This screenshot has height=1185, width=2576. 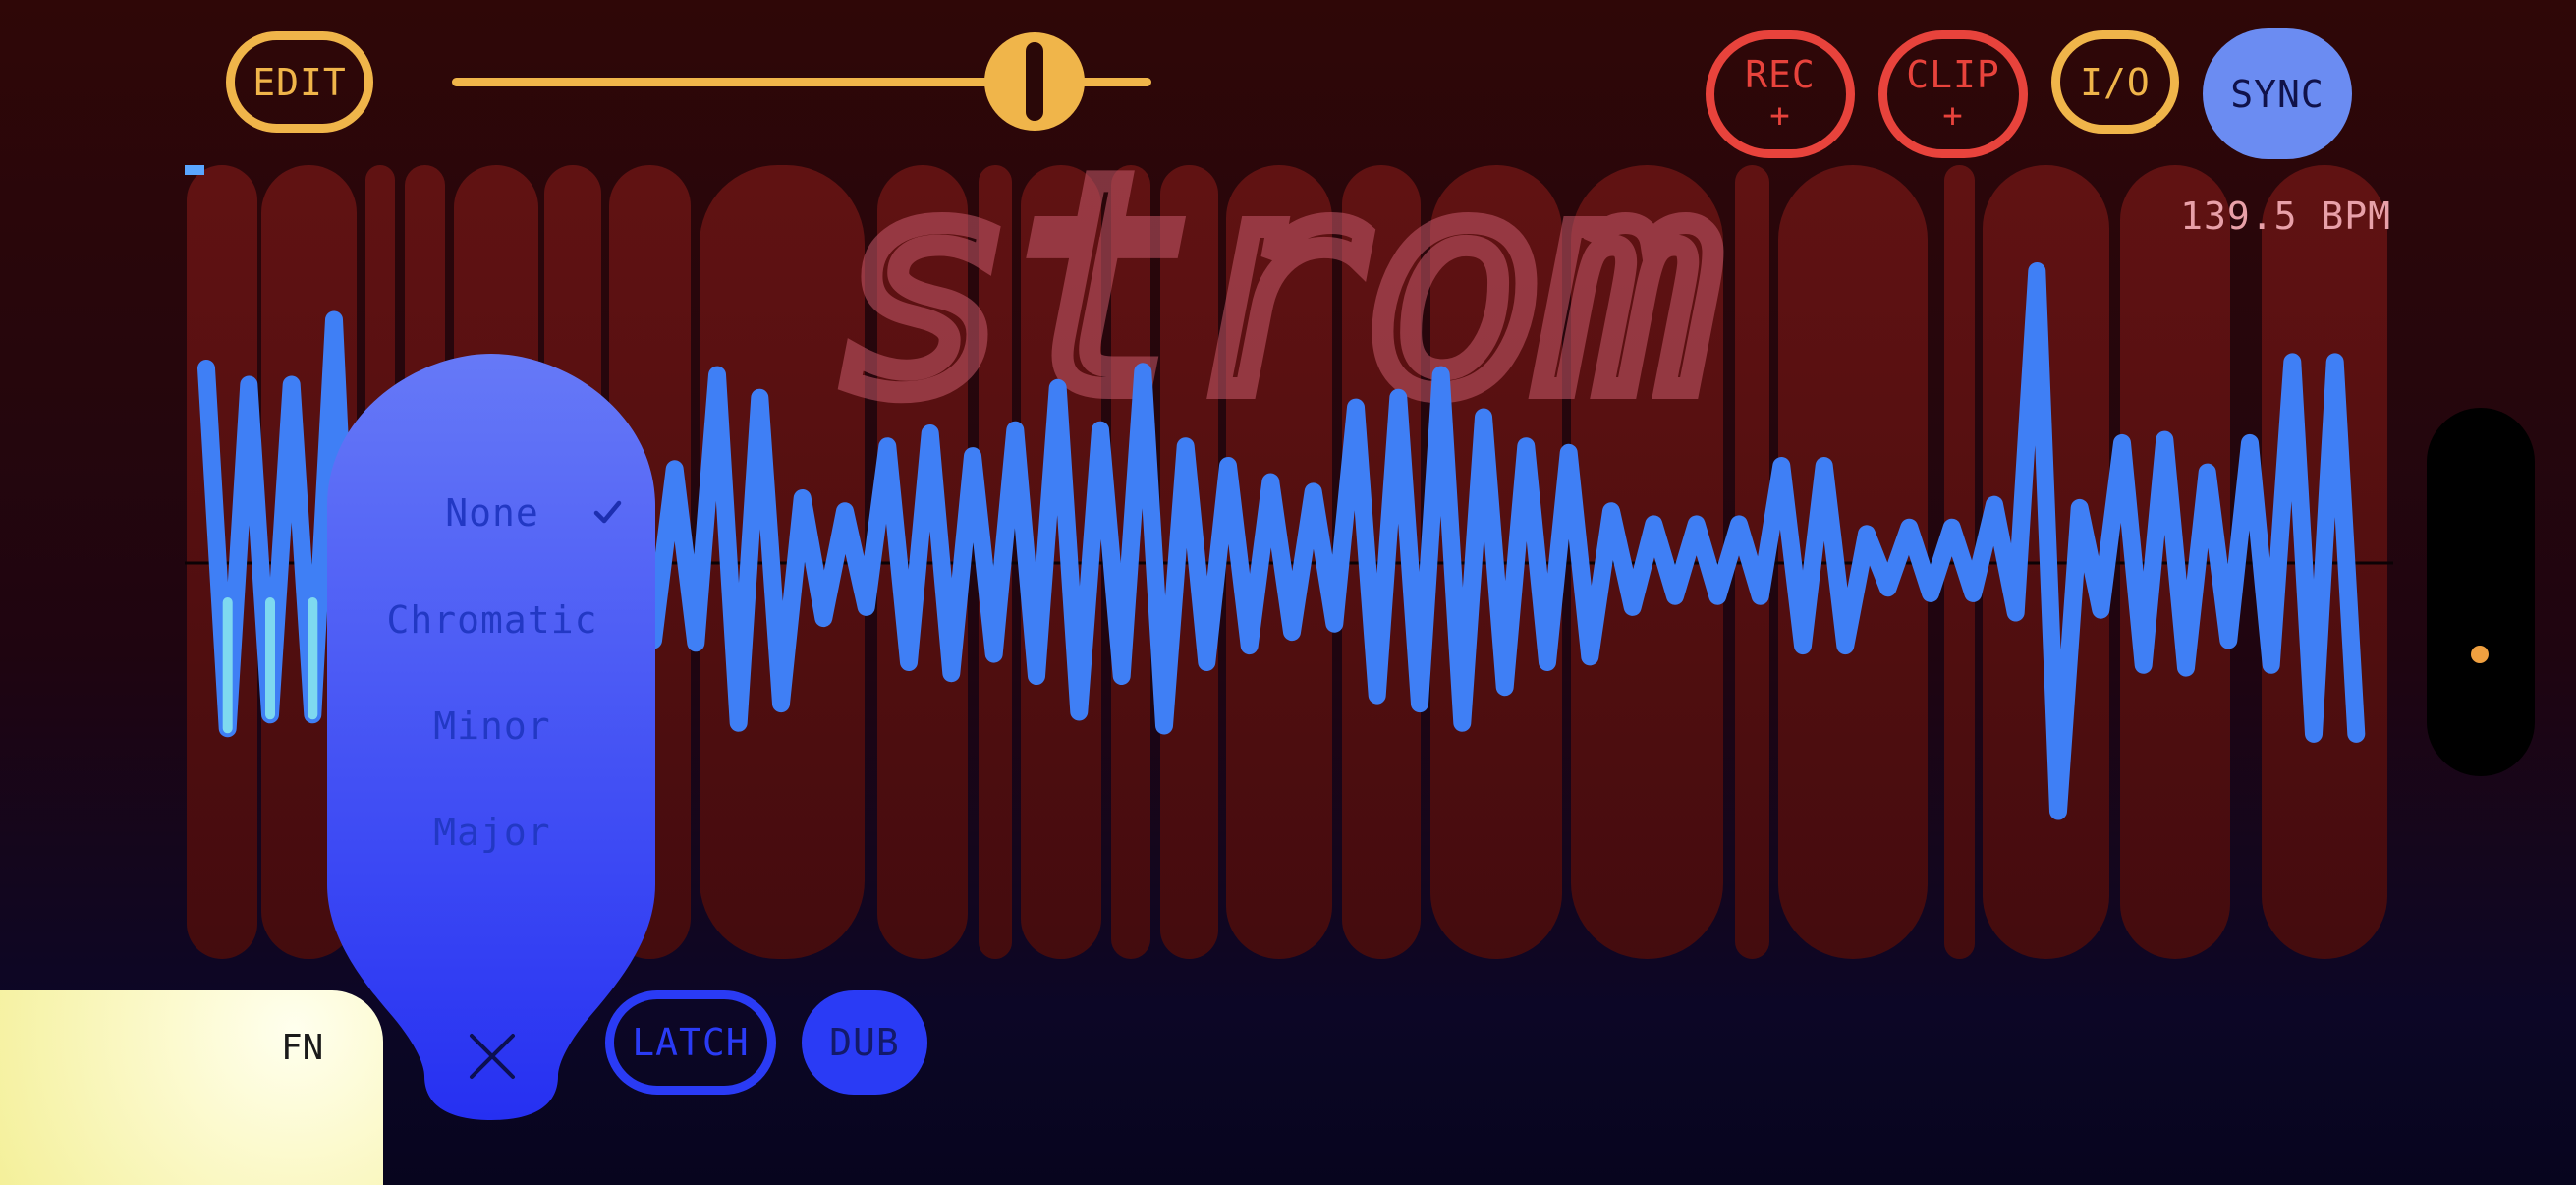 I want to click on dub-button: DUB, so click(x=864, y=1042).